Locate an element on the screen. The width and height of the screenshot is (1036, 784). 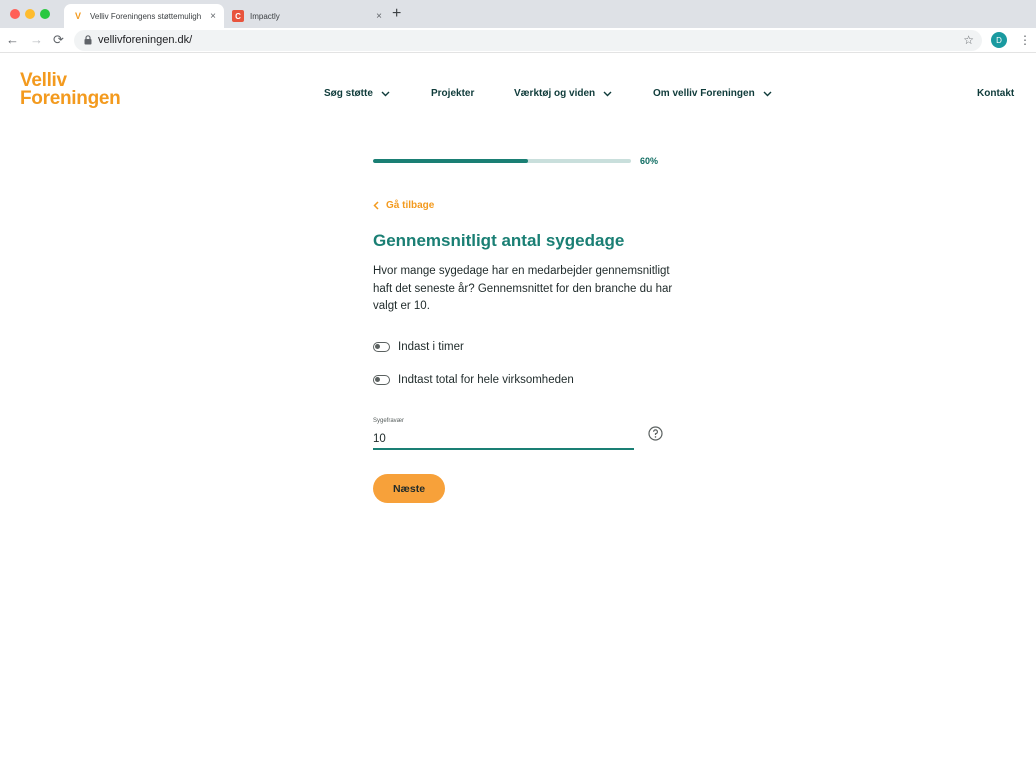
nav-item-om-velliv-foreningen: Om velliv Foreningen is located at coordinates (712, 93).